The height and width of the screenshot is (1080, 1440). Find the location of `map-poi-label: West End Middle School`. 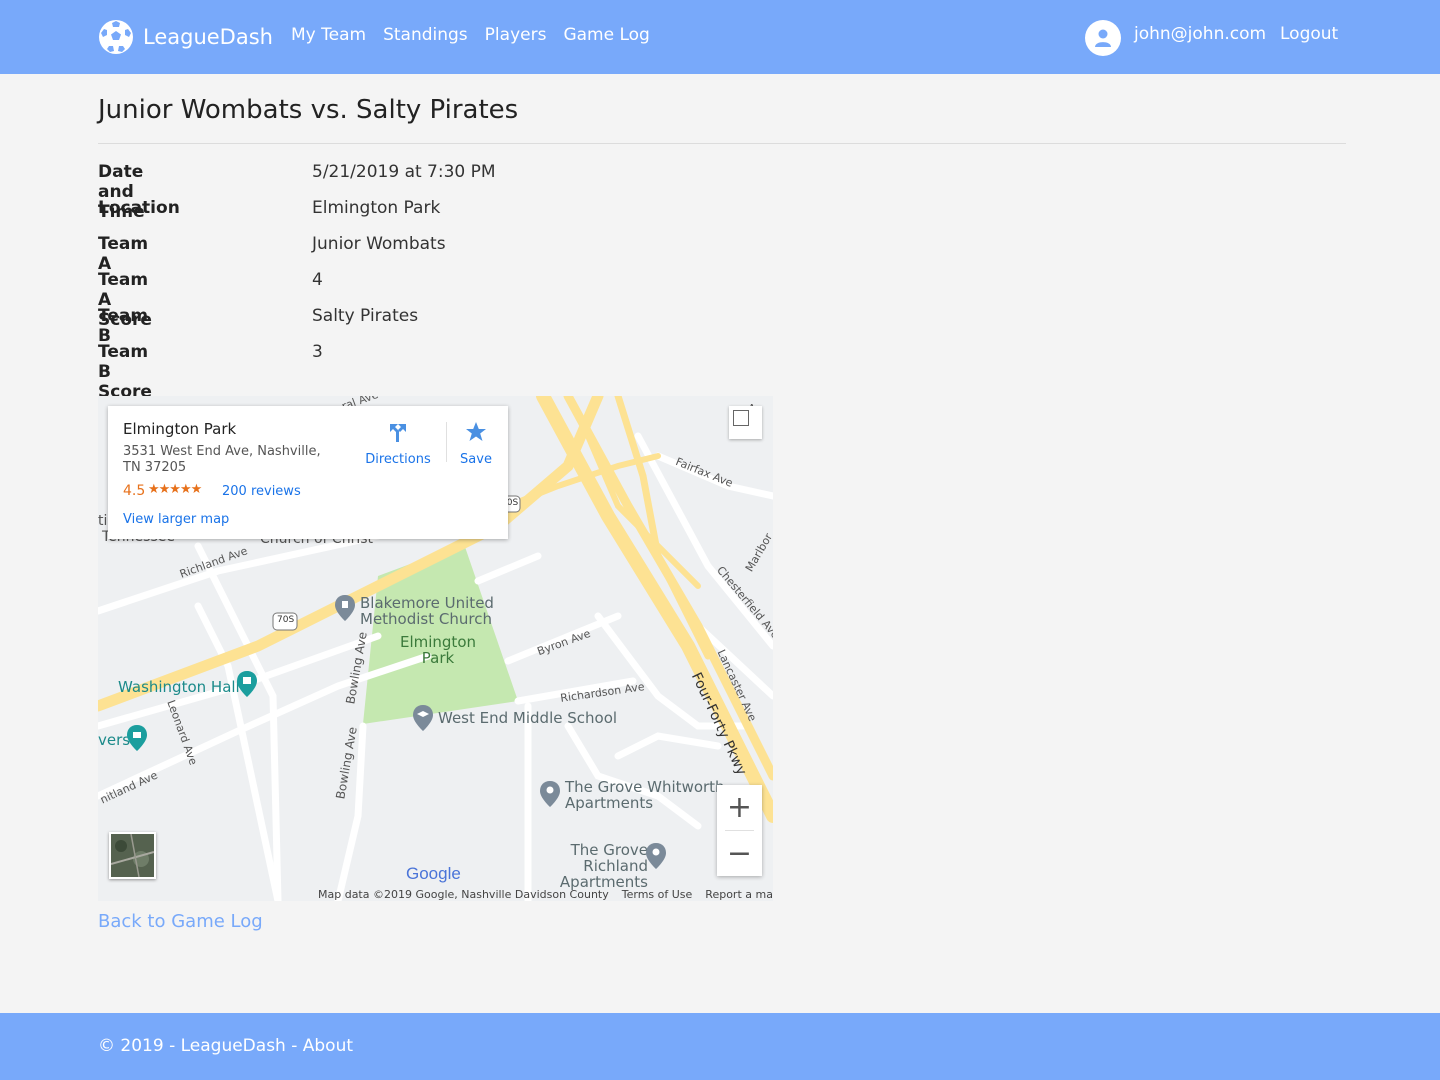

map-poi-label: West End Middle School is located at coordinates (528, 718).